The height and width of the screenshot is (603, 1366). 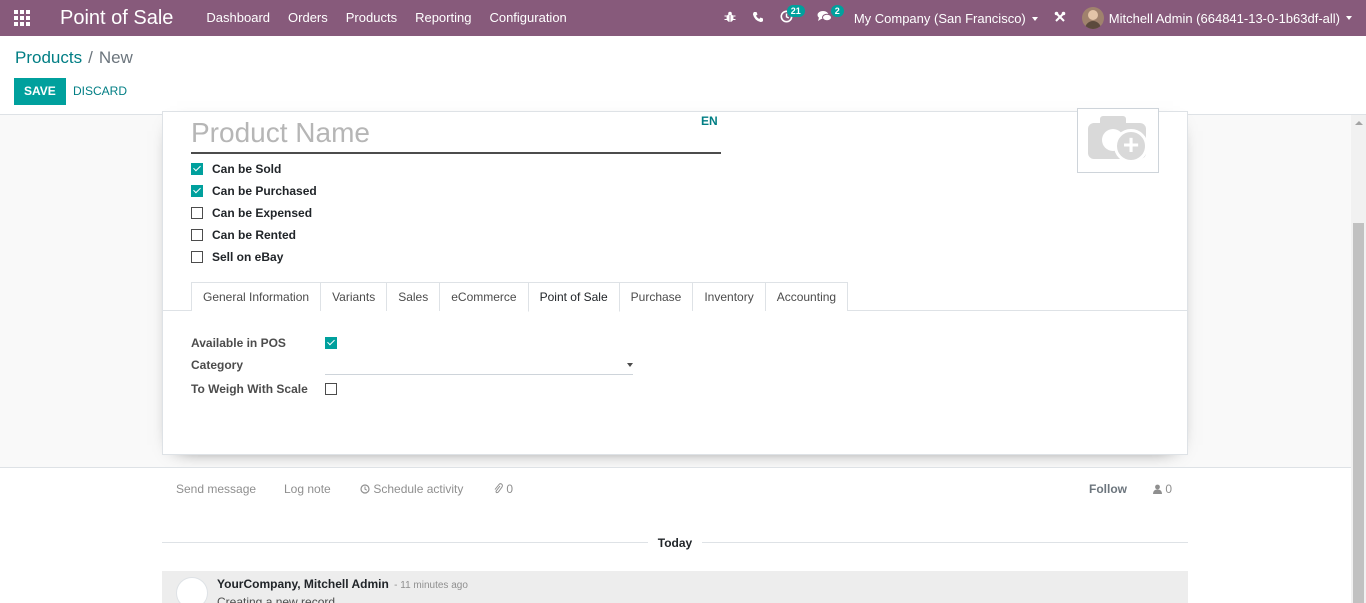 I want to click on checkbox-label: Can be Expensed, so click(x=262, y=213).